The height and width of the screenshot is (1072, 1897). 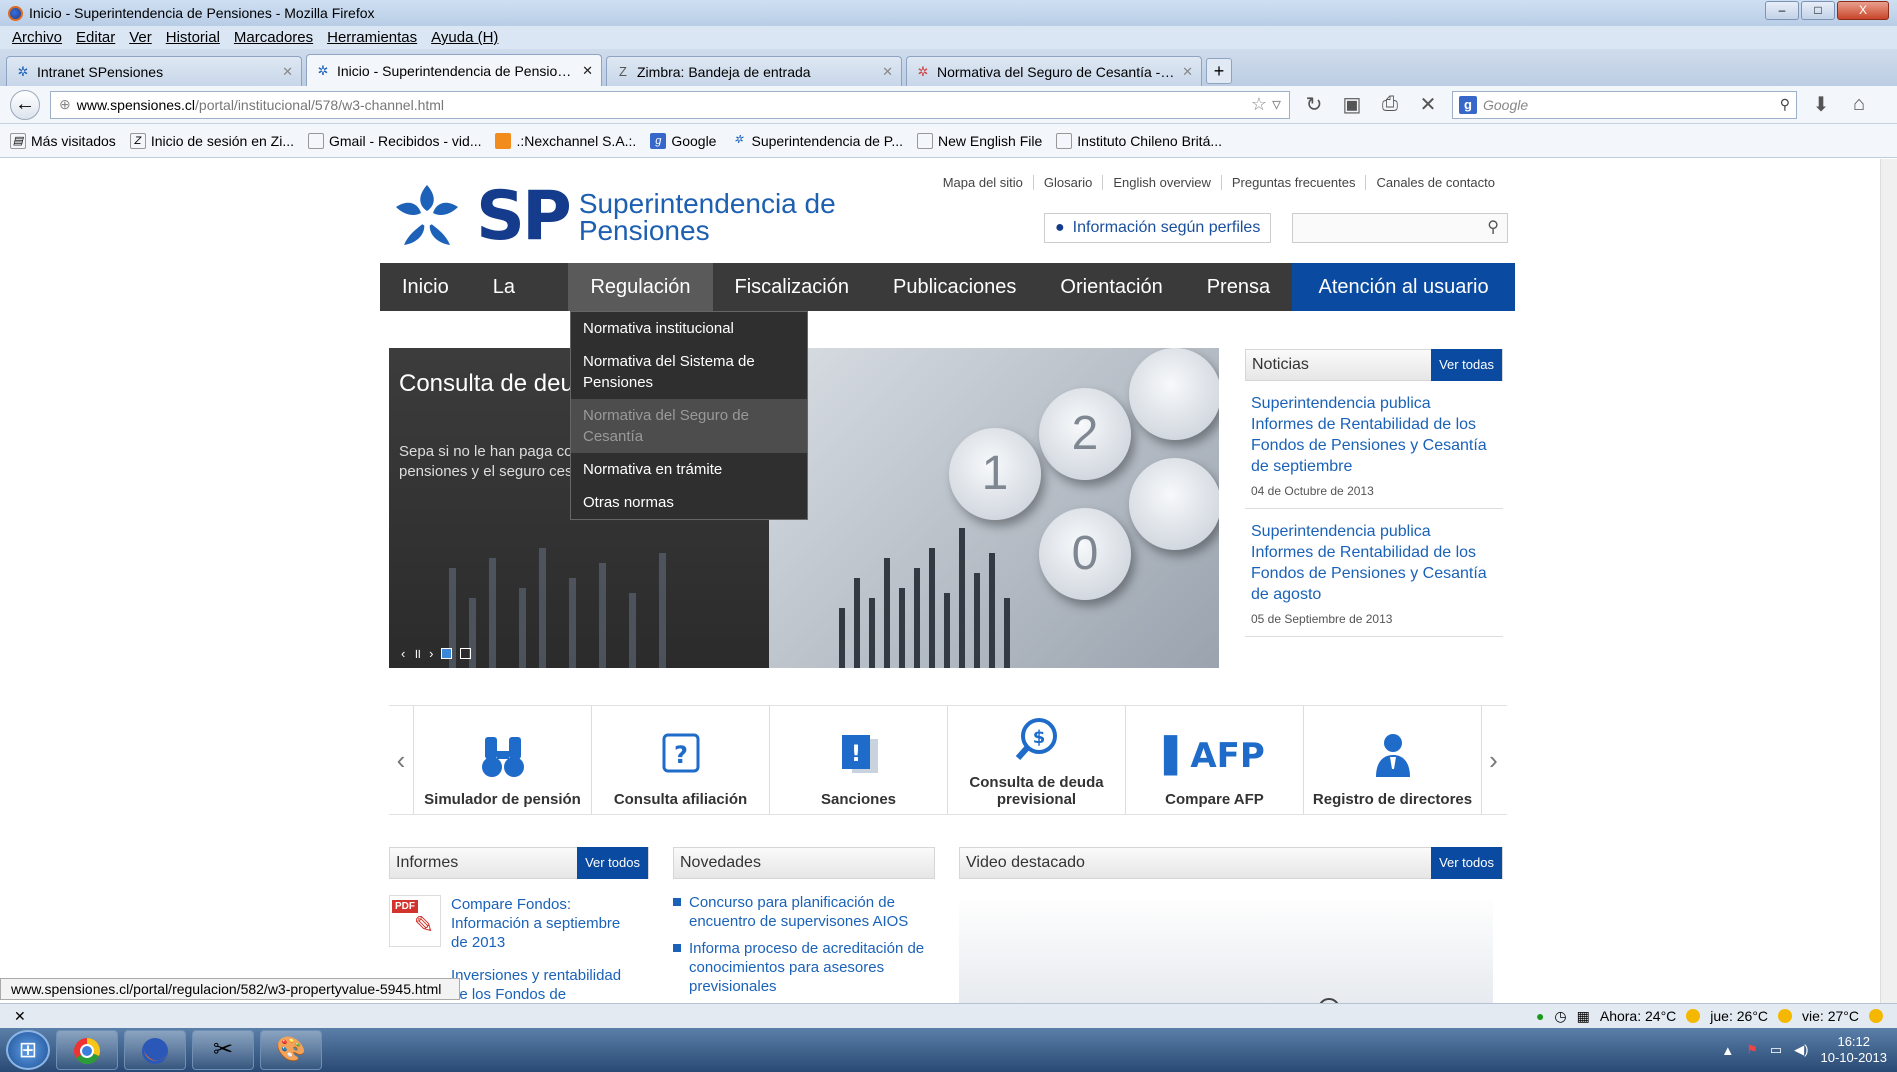 What do you see at coordinates (502, 760) in the screenshot?
I see `shortcut-simulador: Simulador de pensión` at bounding box center [502, 760].